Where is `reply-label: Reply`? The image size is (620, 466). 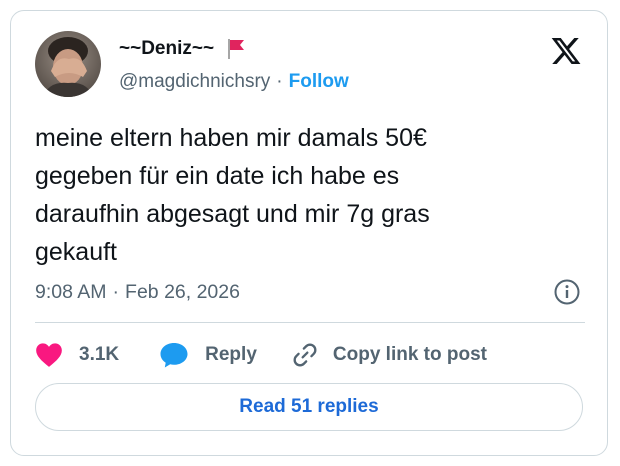
reply-label: Reply is located at coordinates (231, 354).